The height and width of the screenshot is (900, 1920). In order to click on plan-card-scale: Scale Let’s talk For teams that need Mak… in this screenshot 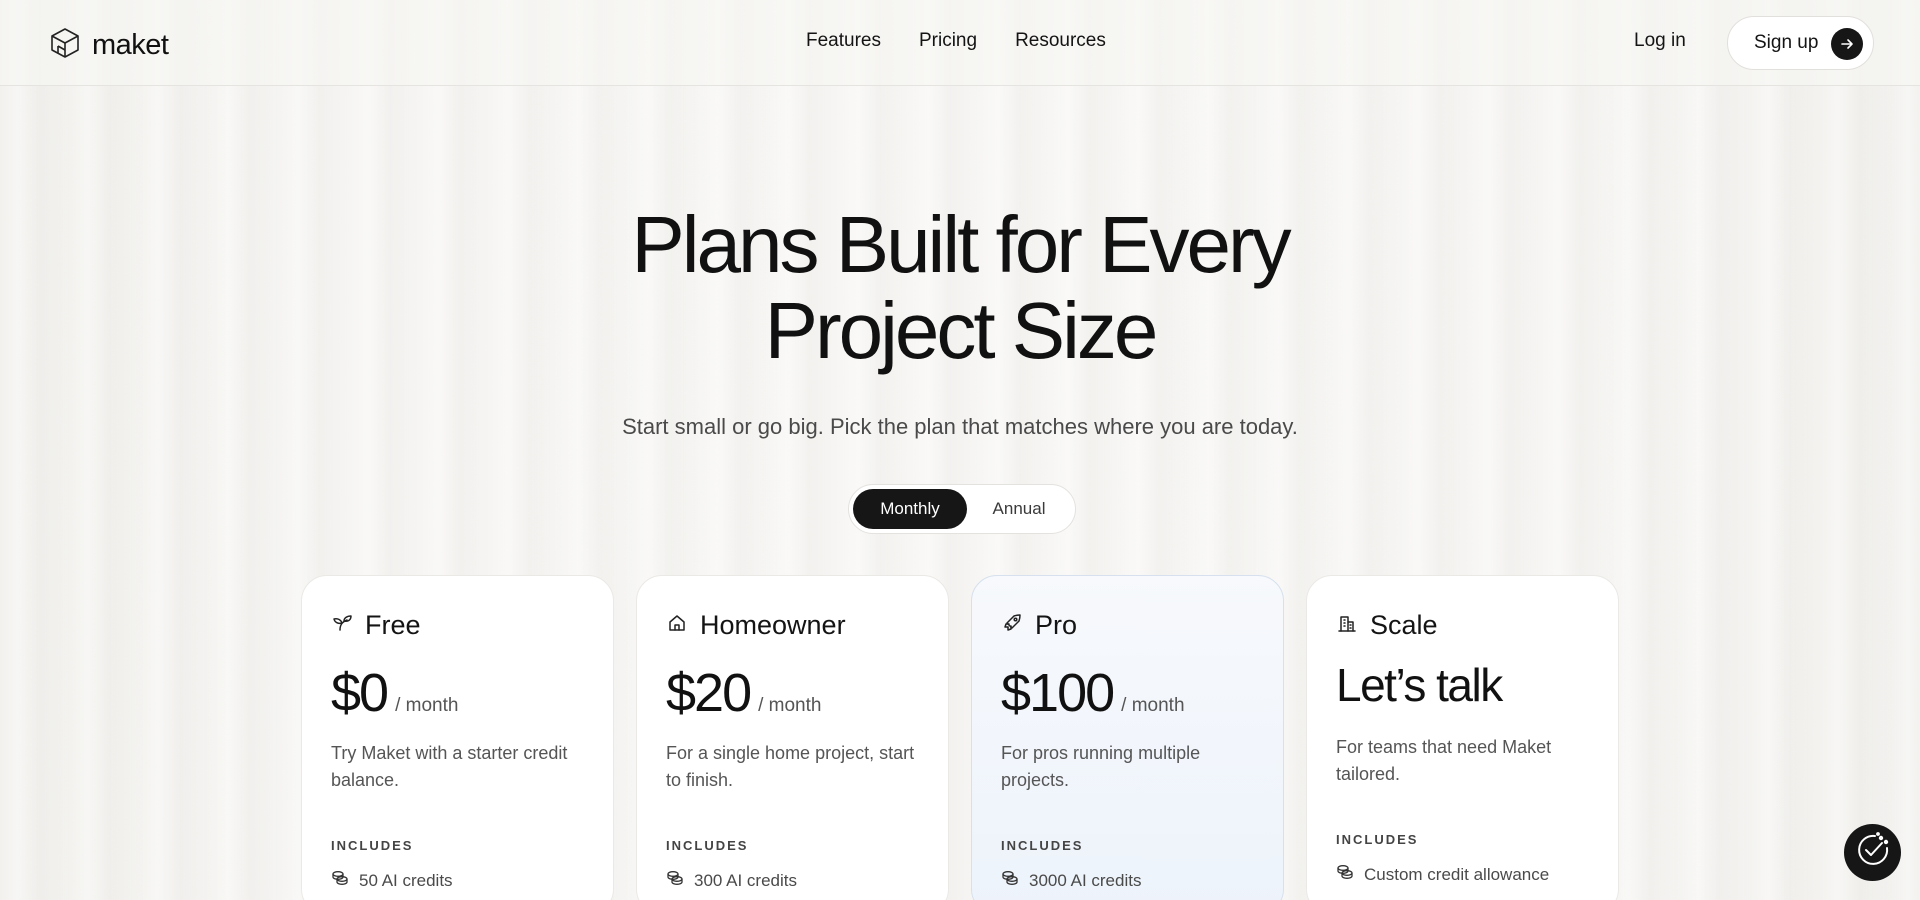, I will do `click(1462, 737)`.